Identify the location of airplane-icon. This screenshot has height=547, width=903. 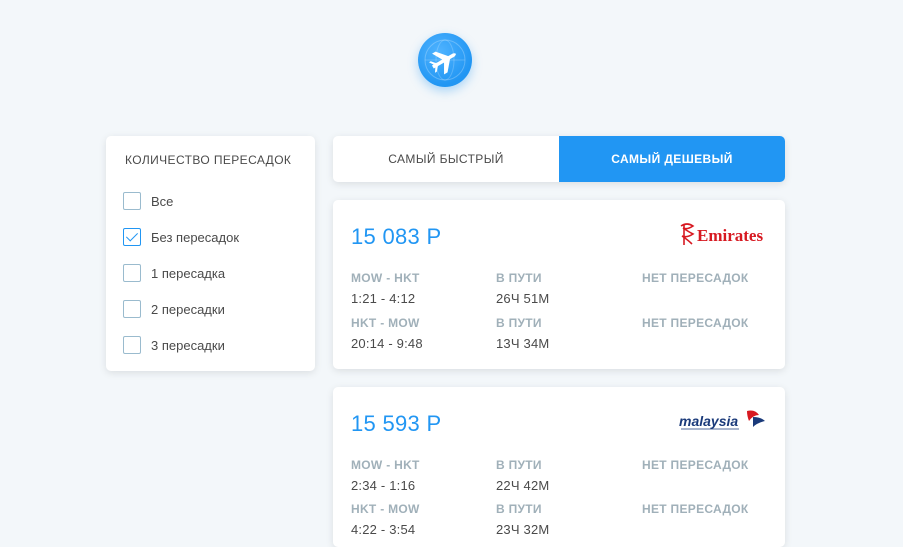
(445, 60).